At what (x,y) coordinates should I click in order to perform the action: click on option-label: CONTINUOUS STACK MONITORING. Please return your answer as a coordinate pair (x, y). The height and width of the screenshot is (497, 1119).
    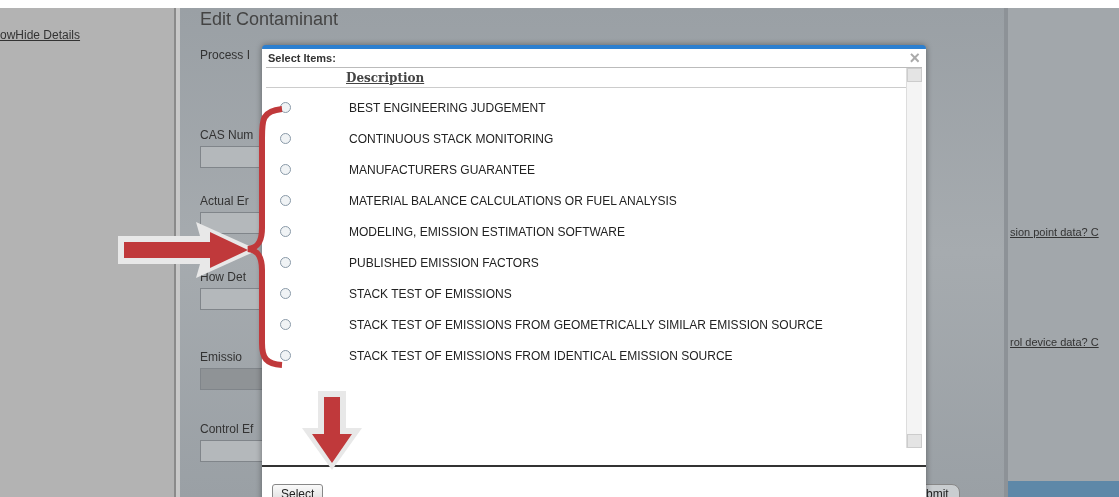
    Looking at the image, I should click on (451, 138).